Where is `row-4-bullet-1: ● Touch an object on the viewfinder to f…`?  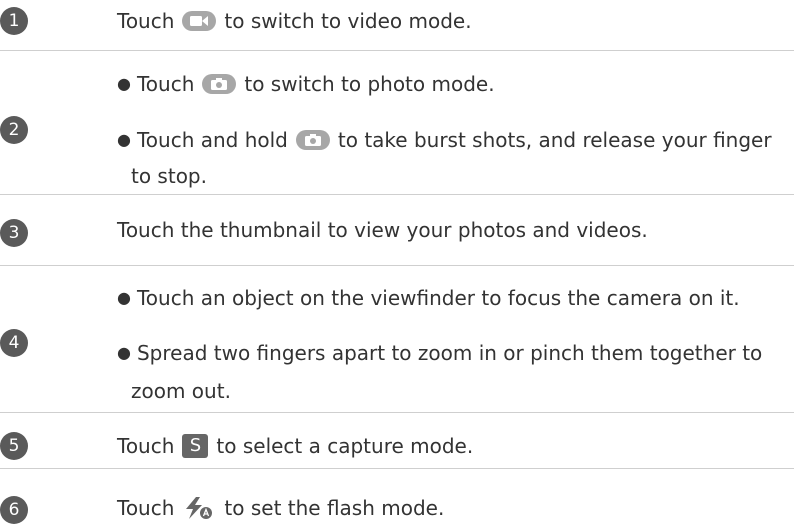 row-4-bullet-1: ● Touch an object on the viewfinder to f… is located at coordinates (428, 298).